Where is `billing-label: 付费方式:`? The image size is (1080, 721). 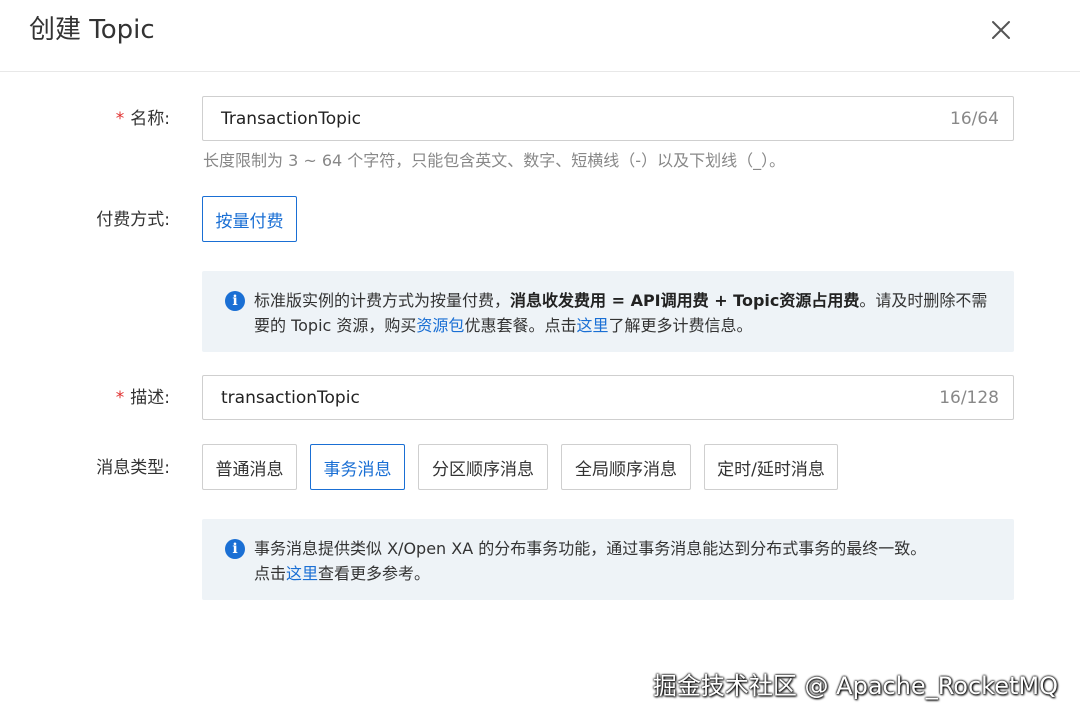
billing-label: 付费方式: is located at coordinates (133, 220).